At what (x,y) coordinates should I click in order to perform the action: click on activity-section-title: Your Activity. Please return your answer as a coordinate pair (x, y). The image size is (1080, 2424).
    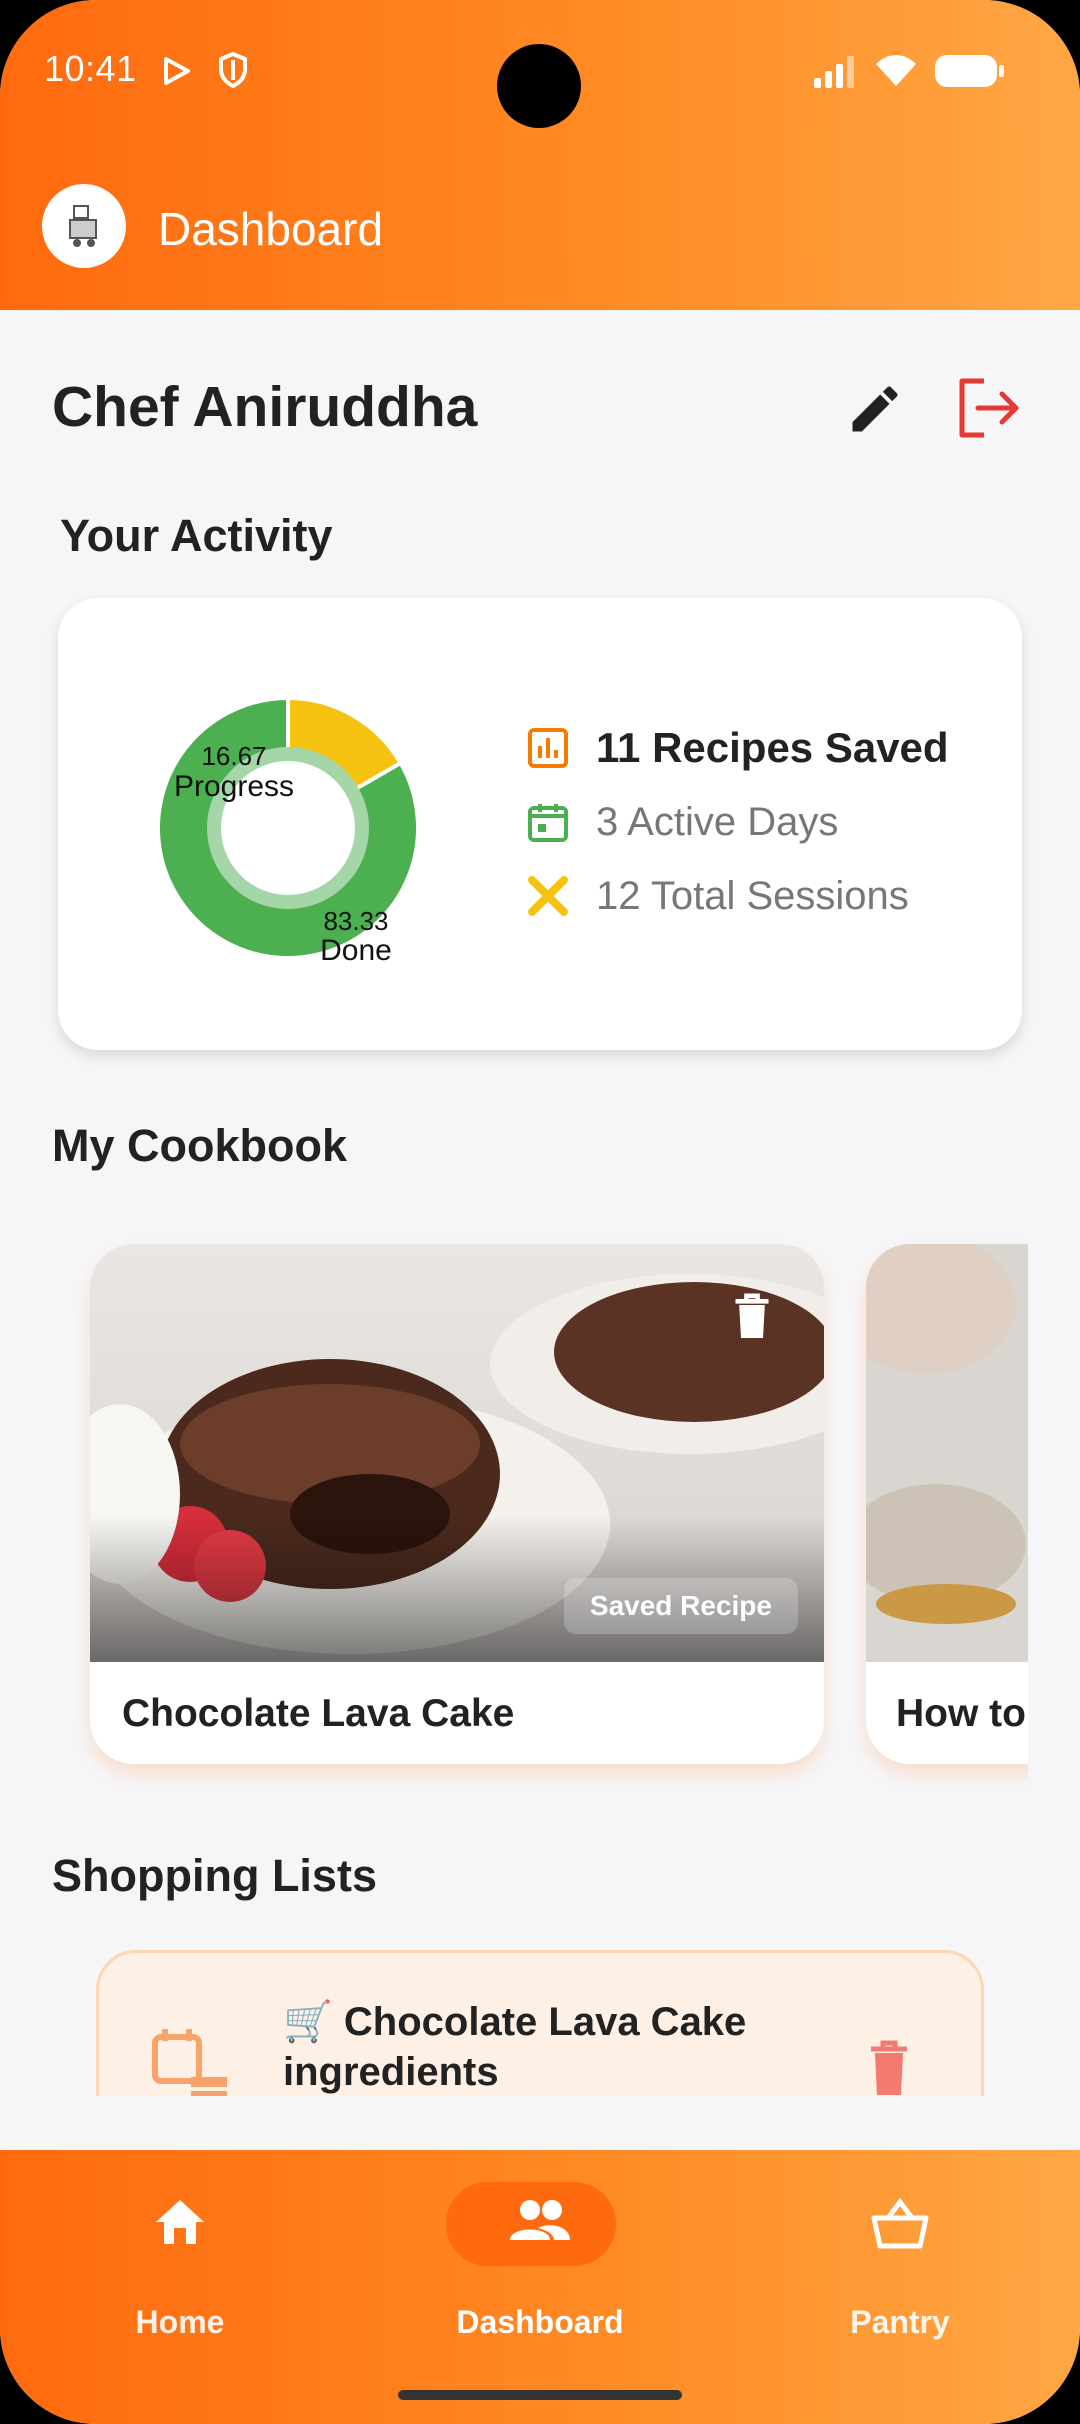
    Looking at the image, I should click on (196, 535).